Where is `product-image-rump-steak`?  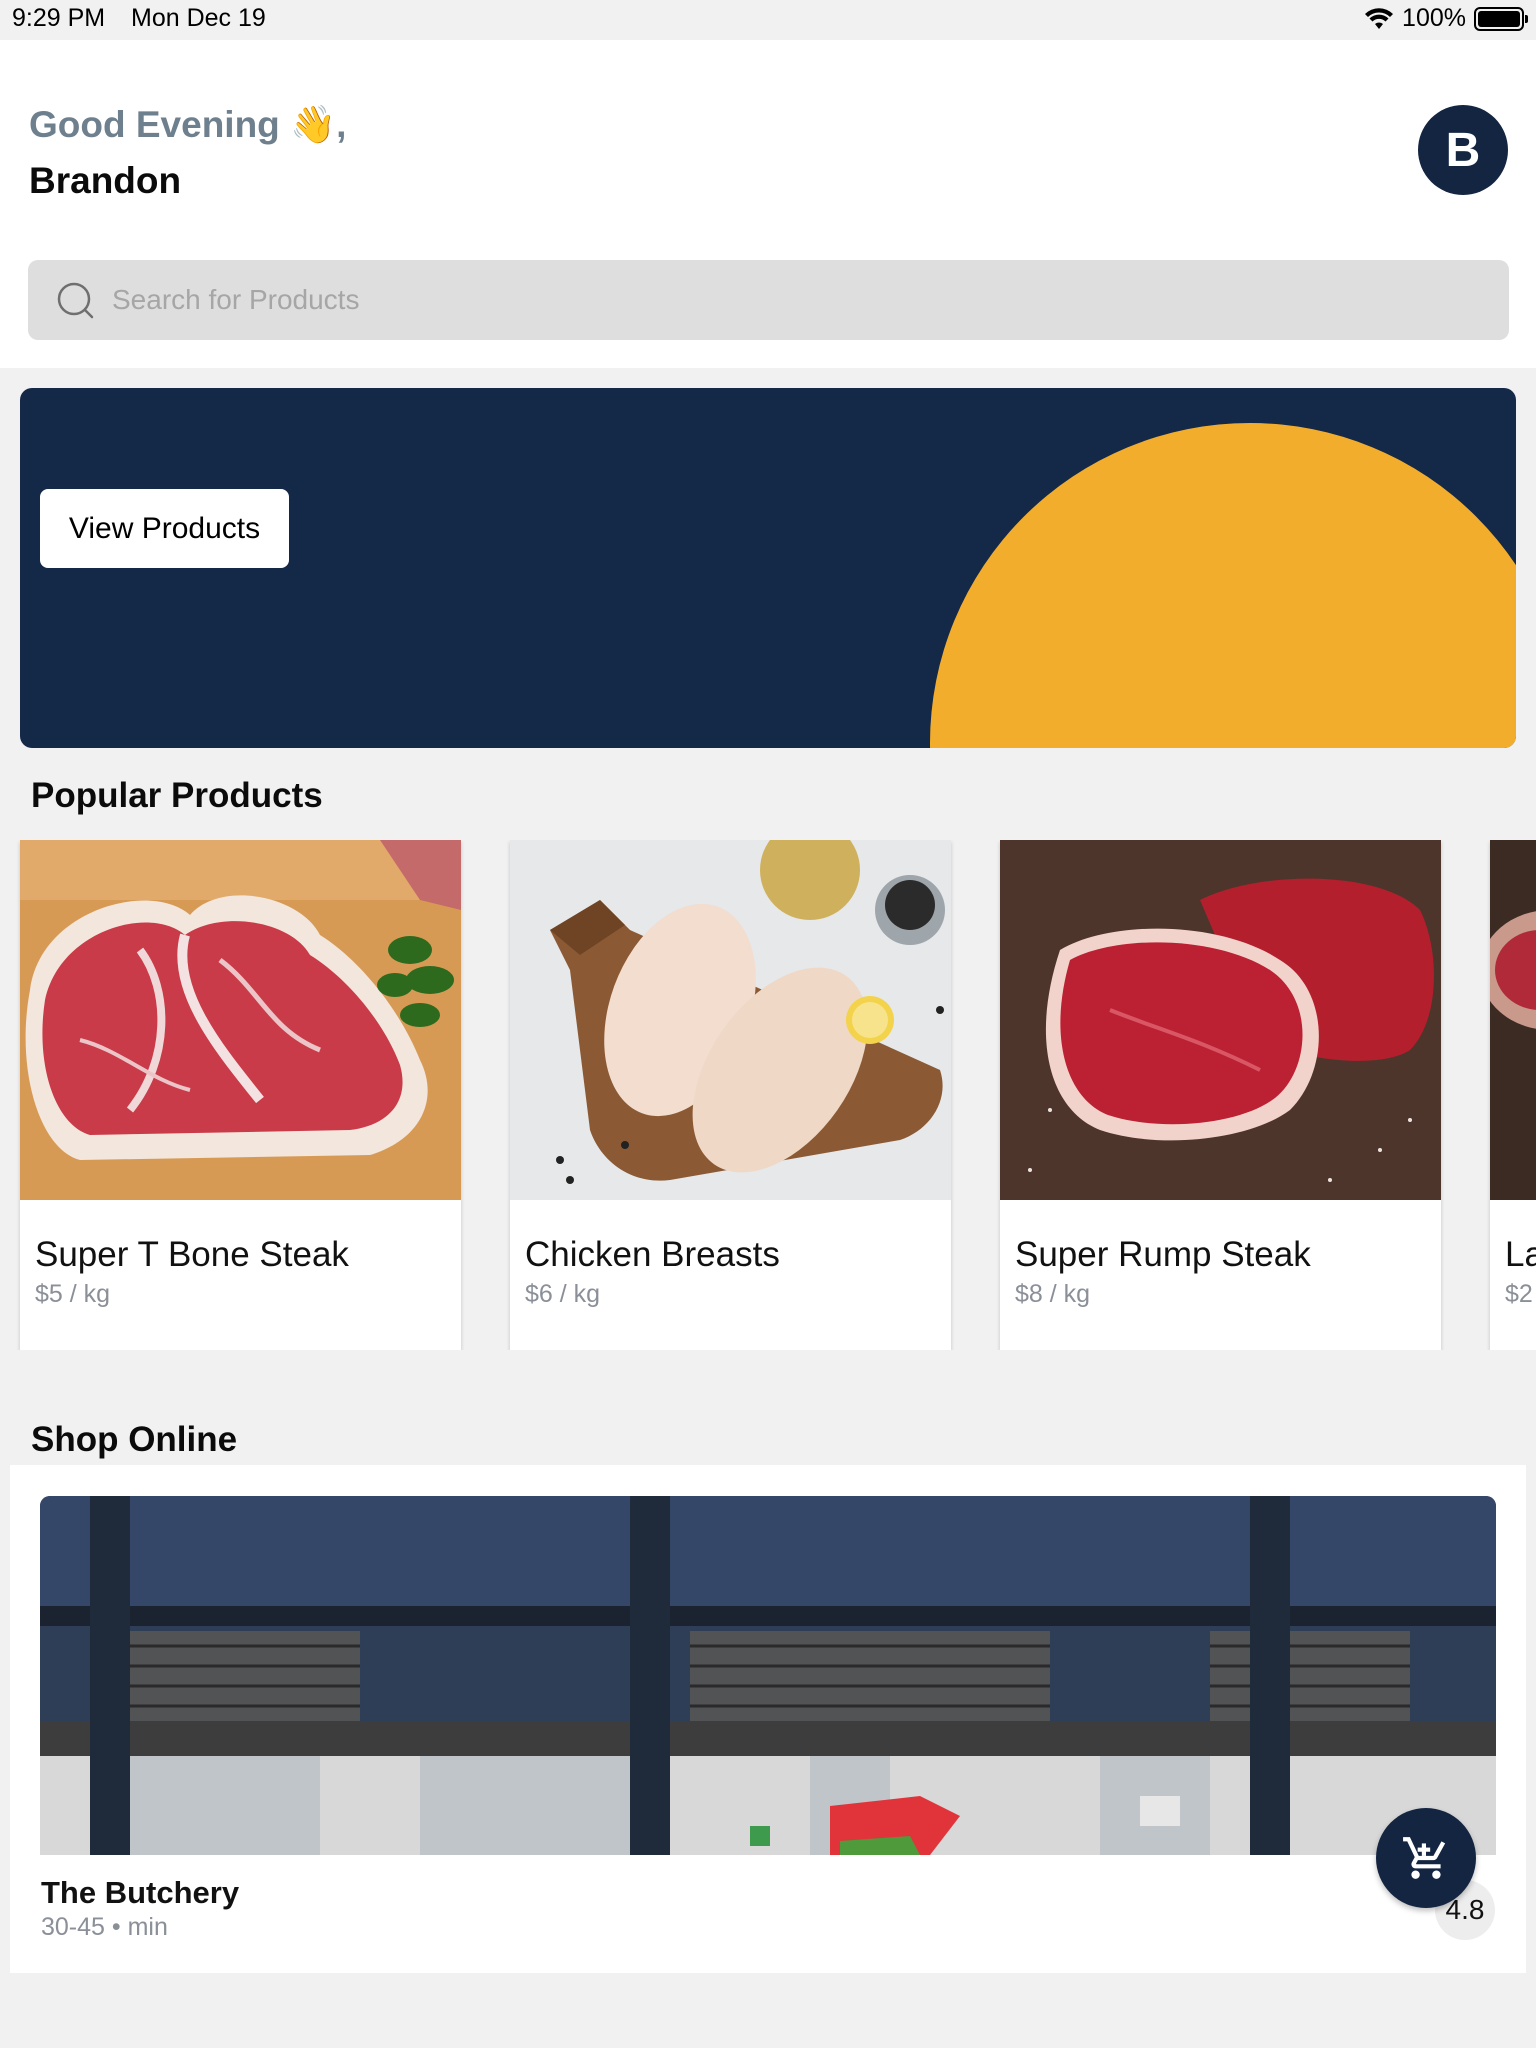
product-image-rump-steak is located at coordinates (1220, 1020).